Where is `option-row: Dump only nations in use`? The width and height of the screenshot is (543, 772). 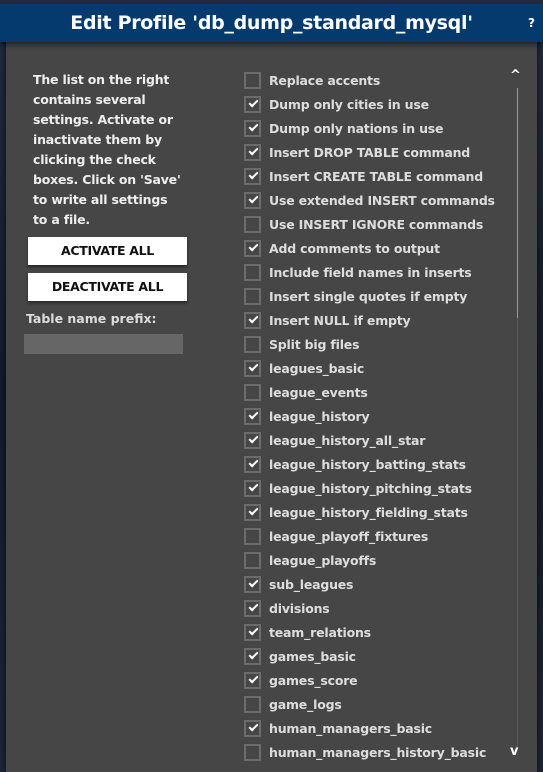 option-row: Dump only nations in use is located at coordinates (374, 128).